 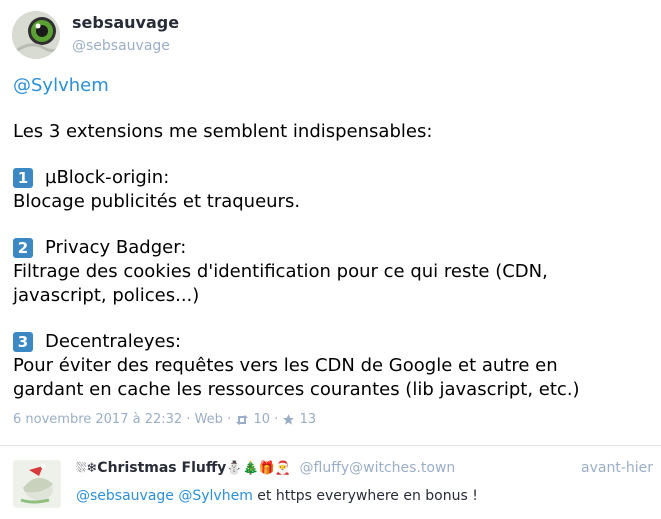 What do you see at coordinates (308, 419) in the screenshot?
I see `favourite-count: 13` at bounding box center [308, 419].